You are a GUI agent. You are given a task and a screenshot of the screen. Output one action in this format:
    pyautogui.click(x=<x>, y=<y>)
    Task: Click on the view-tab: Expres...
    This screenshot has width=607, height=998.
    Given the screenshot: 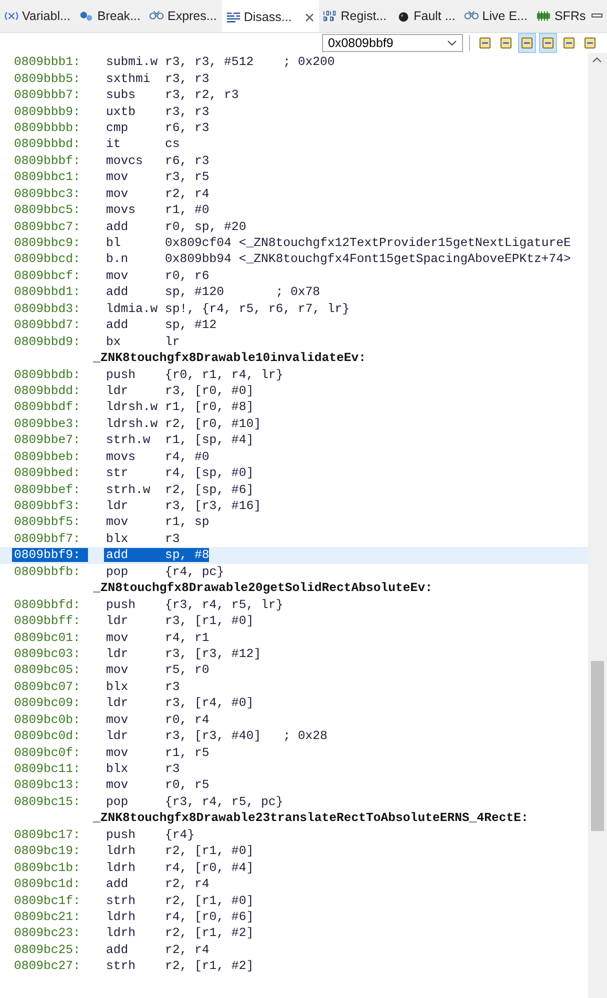 What is the action you would take?
    pyautogui.click(x=183, y=16)
    